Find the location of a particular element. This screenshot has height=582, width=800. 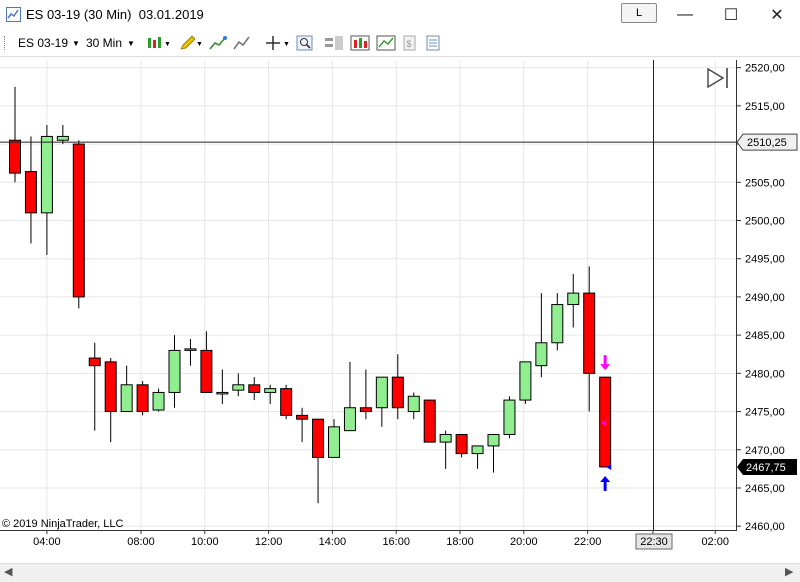

share-button: $ is located at coordinates (410, 43).